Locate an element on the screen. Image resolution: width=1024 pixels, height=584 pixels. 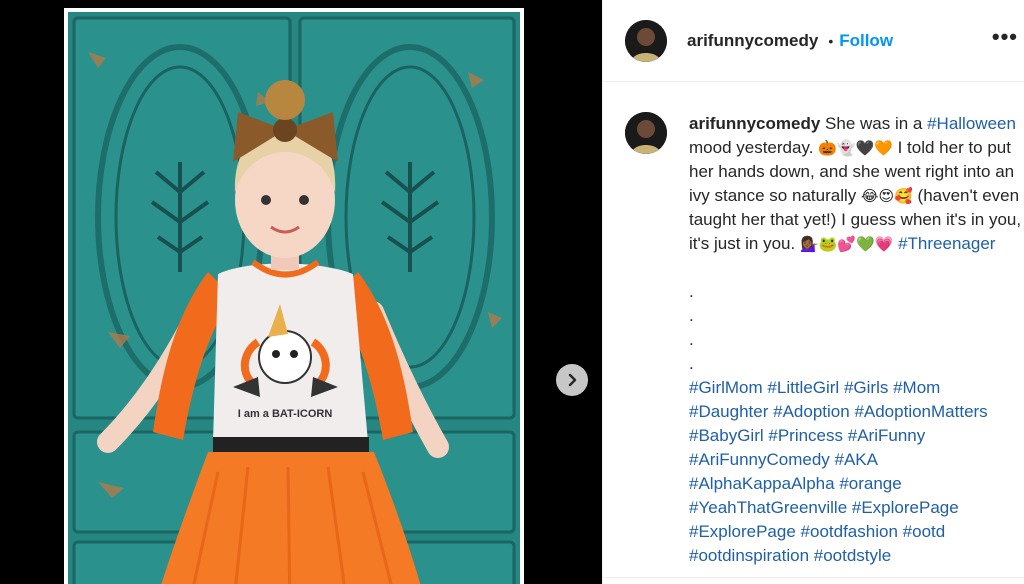
hashtag-link: #Threenager is located at coordinates (946, 243).